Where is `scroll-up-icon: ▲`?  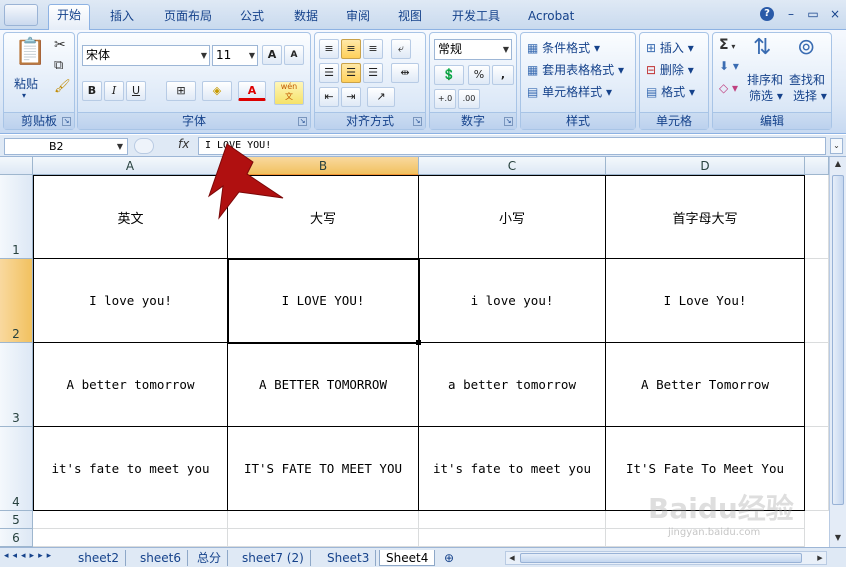
scroll-up-icon: ▲ is located at coordinates (838, 164).